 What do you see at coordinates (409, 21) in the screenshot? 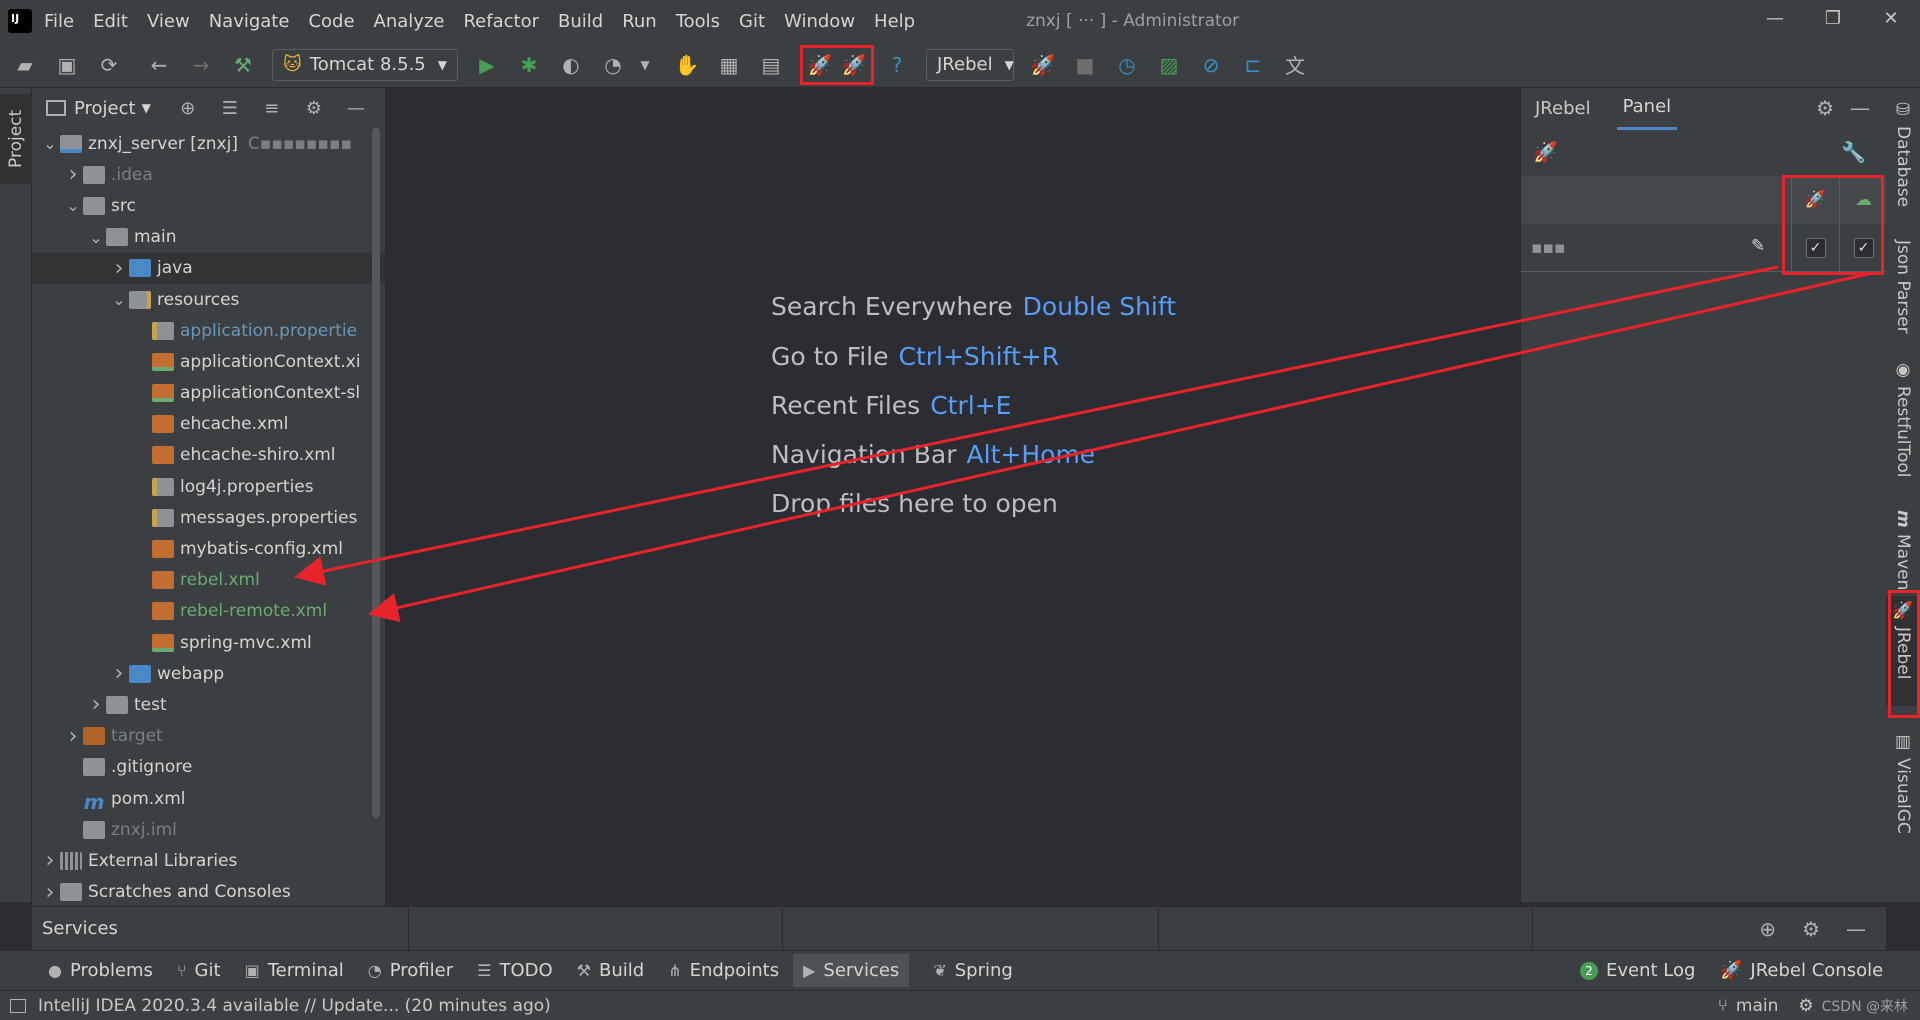
I see `menu-analyze: Analyze` at bounding box center [409, 21].